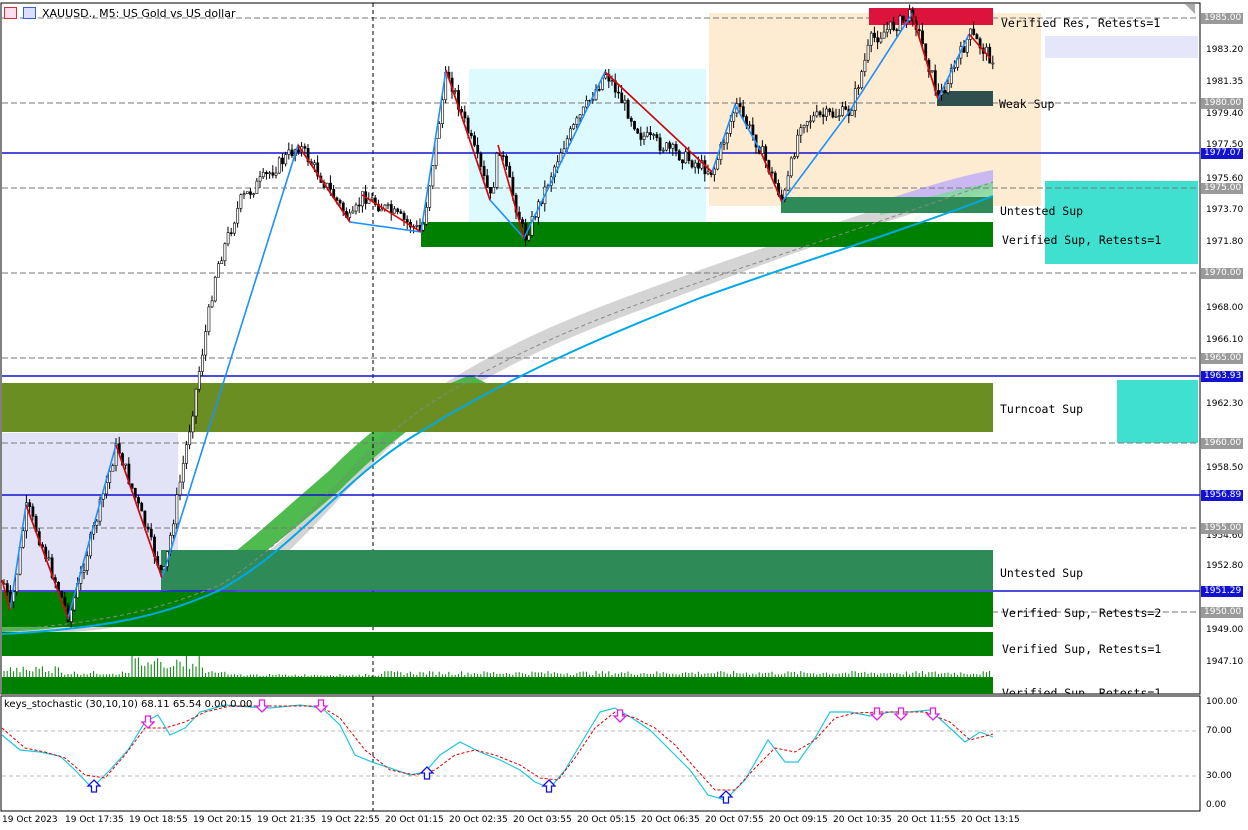  I want to click on buy-arrow-icon, so click(726, 797).